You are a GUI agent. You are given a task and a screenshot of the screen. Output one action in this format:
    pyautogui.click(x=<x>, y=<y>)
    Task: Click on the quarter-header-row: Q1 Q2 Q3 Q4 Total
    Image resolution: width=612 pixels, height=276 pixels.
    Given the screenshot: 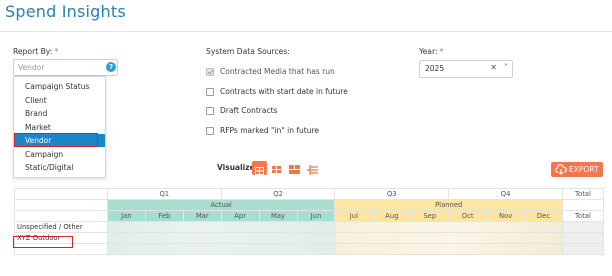 What is the action you would take?
    pyautogui.click(x=309, y=194)
    